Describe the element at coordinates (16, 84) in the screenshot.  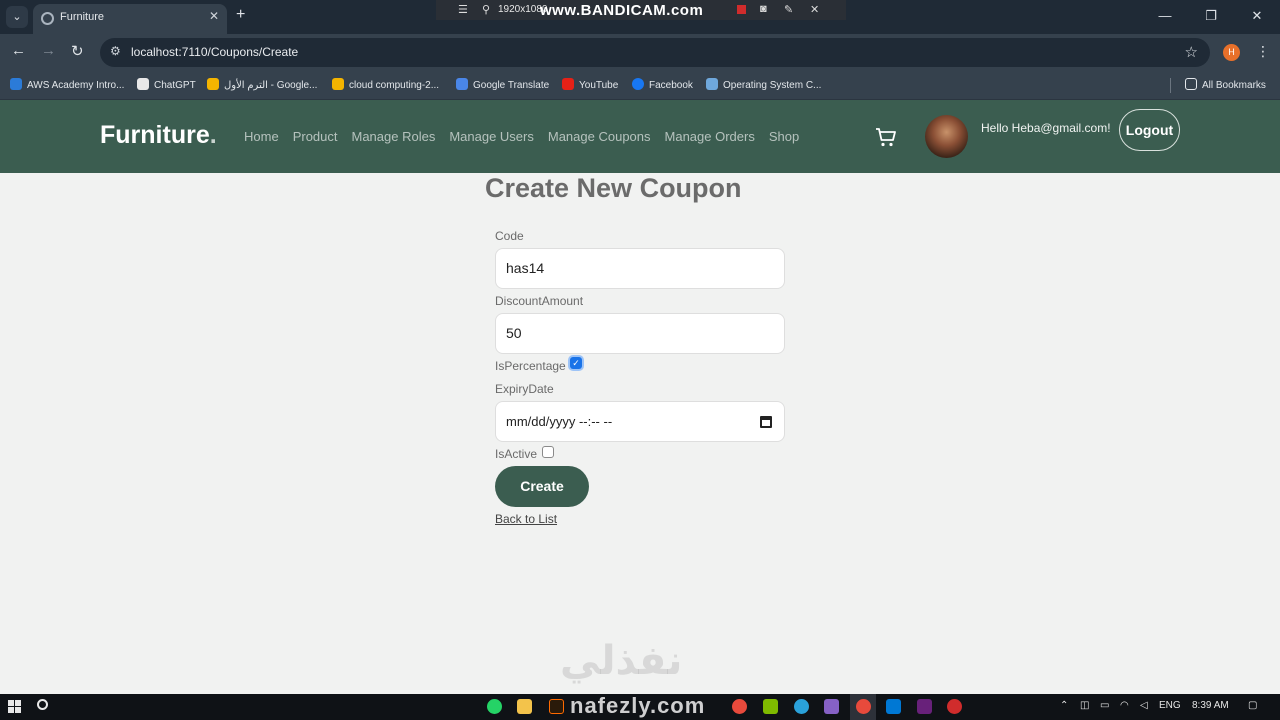
I see `aws-icon` at that location.